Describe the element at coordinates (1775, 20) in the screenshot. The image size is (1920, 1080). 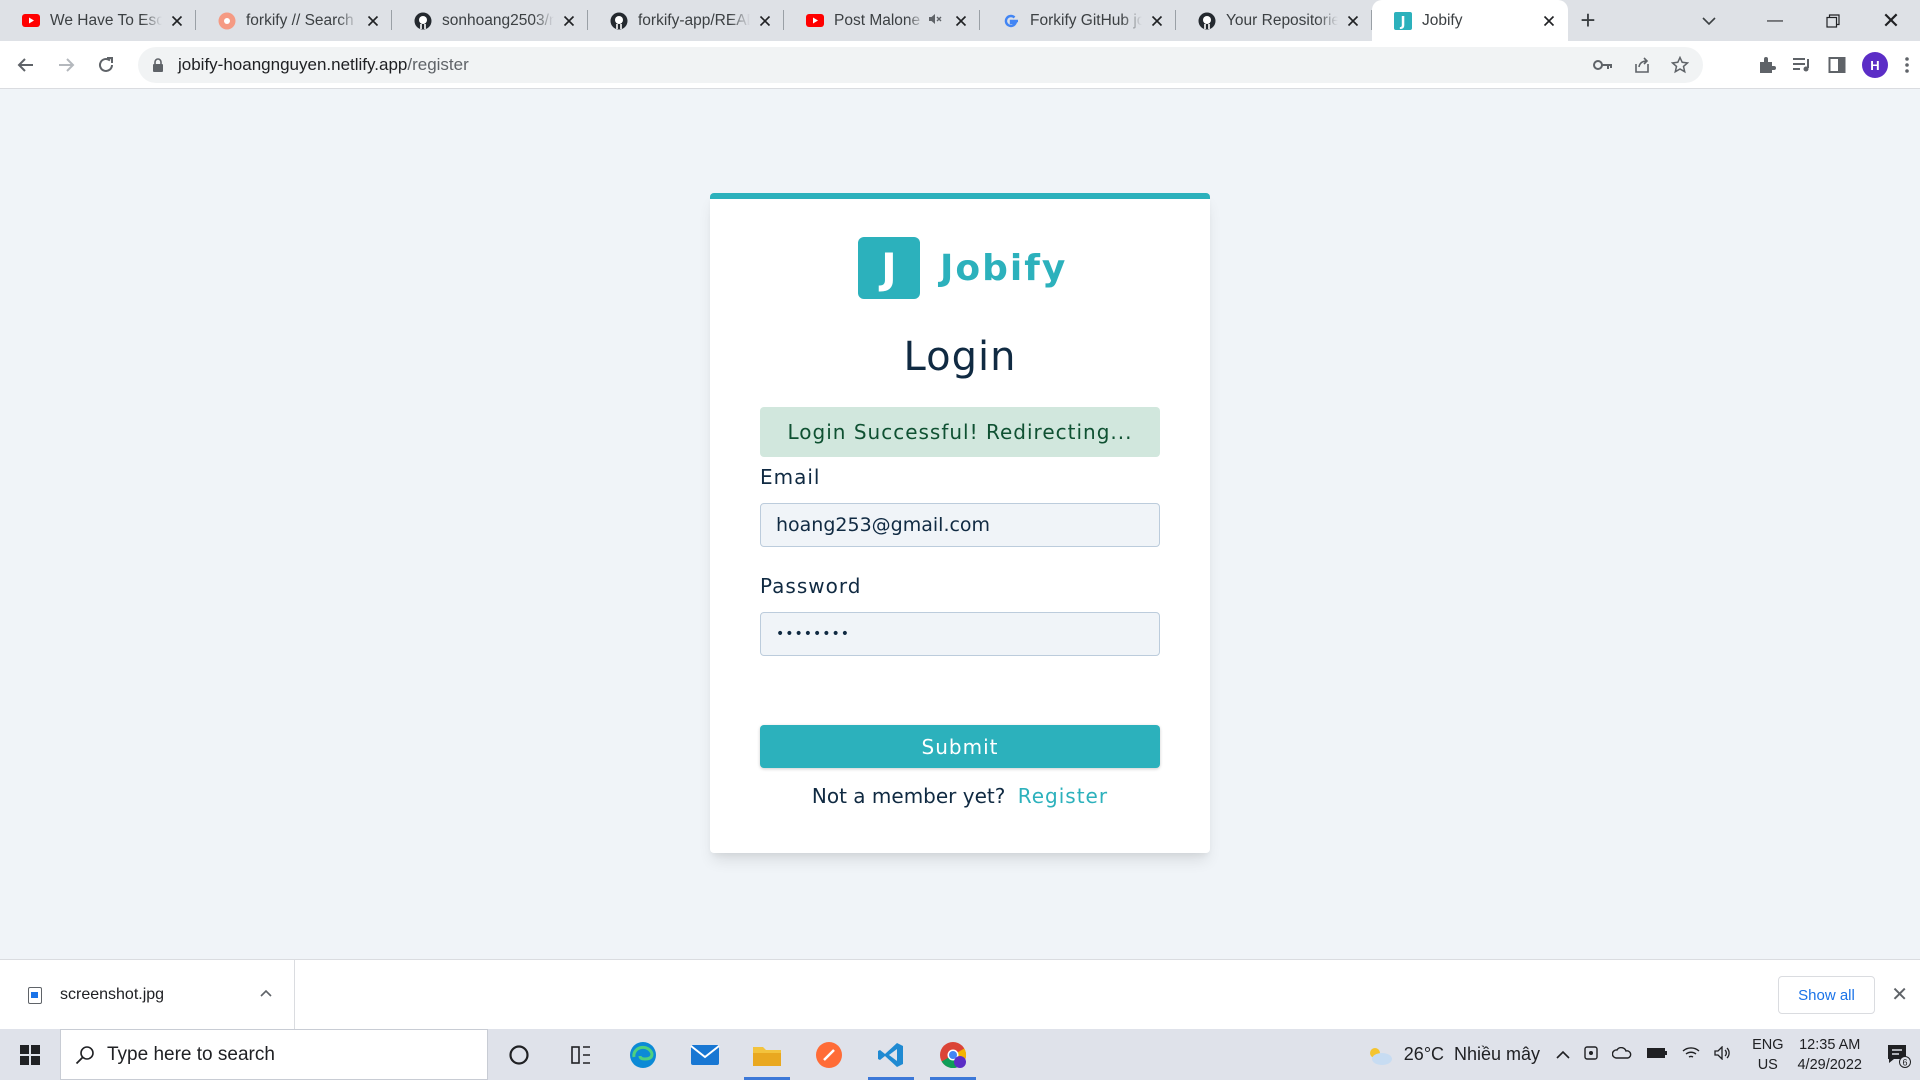
I see `minimize-icon: —` at that location.